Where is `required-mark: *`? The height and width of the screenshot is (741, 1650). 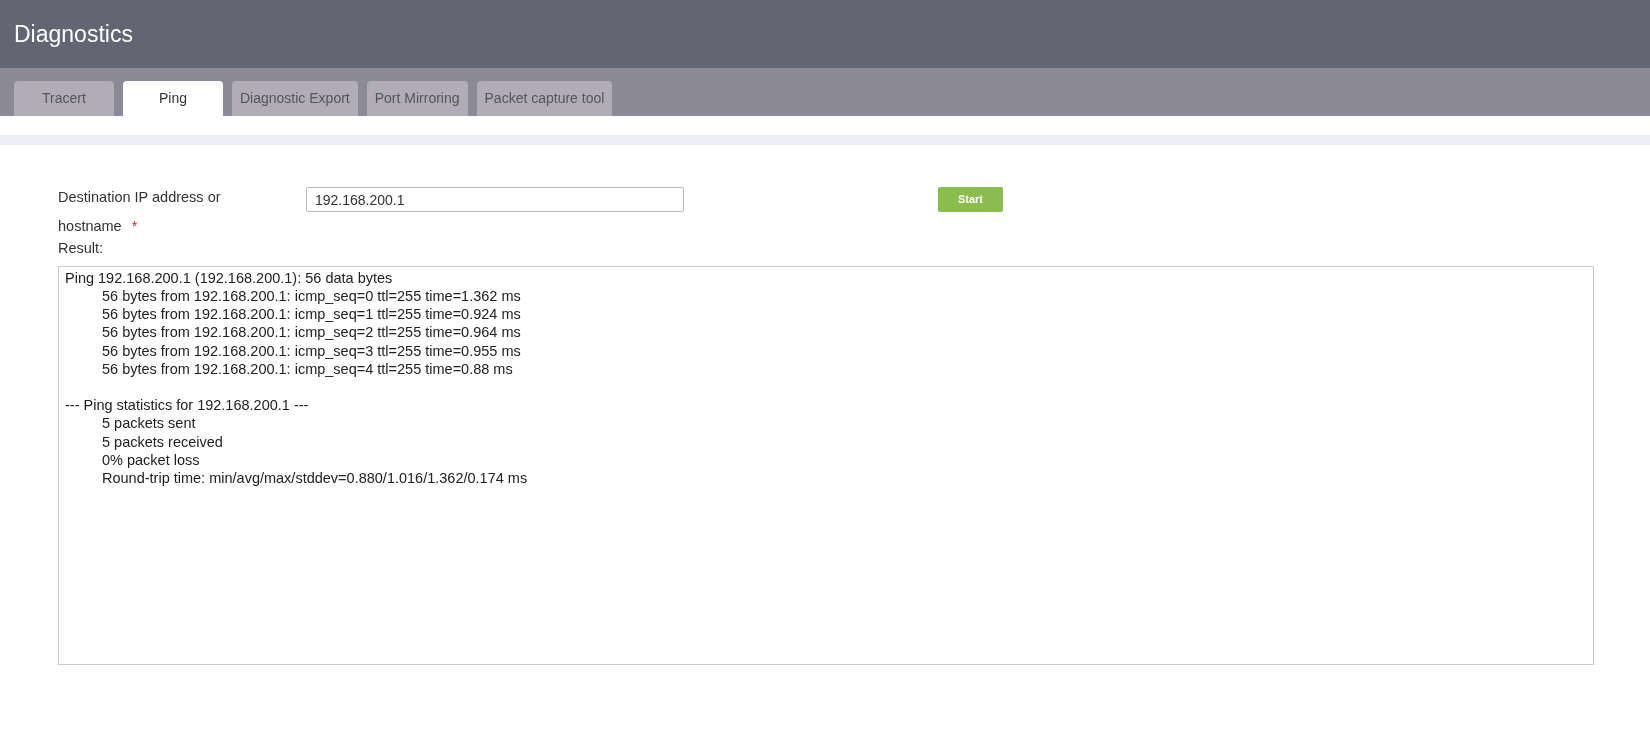 required-mark: * is located at coordinates (134, 226).